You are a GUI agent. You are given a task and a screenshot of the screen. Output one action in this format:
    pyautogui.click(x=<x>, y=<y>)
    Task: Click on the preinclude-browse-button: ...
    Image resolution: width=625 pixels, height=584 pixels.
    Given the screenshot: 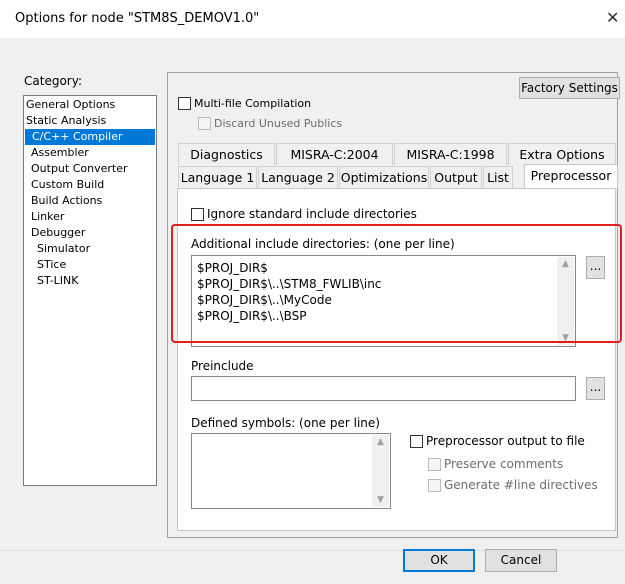 What is the action you would take?
    pyautogui.click(x=595, y=388)
    